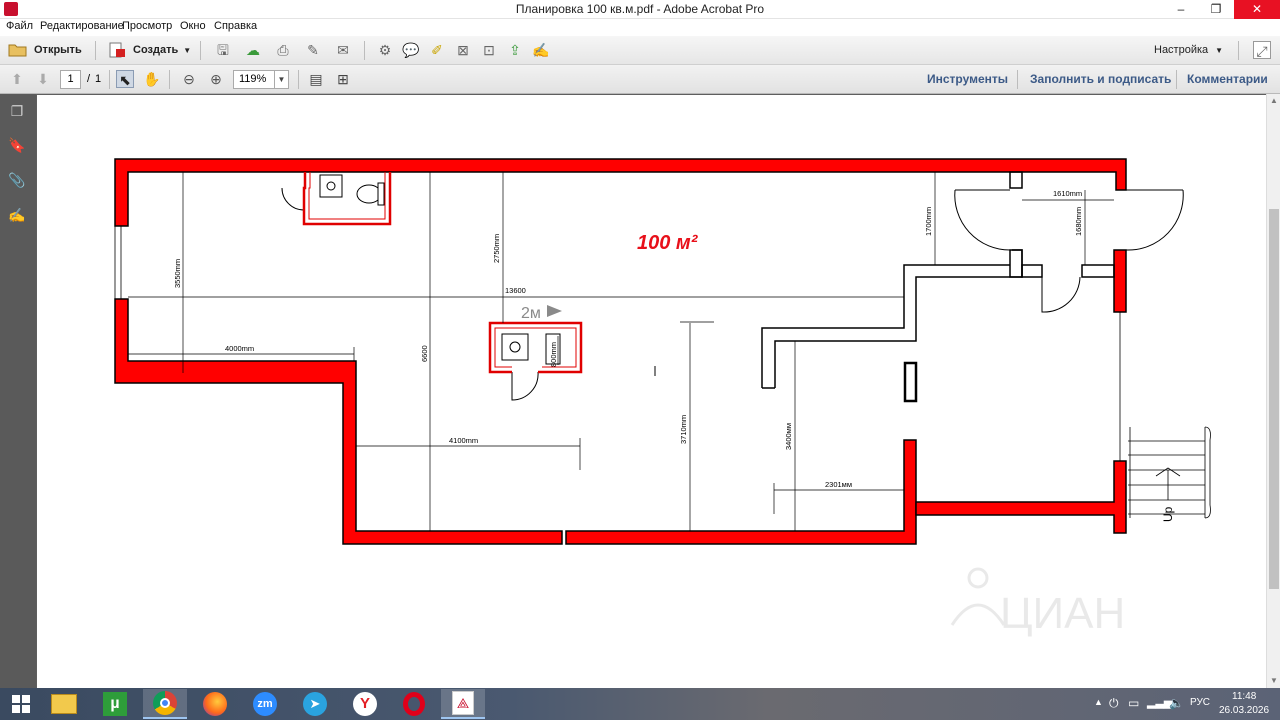 Image resolution: width=1280 pixels, height=720 pixels. Describe the element at coordinates (515, 50) in the screenshot. I see `export-icon: ⇪` at that location.